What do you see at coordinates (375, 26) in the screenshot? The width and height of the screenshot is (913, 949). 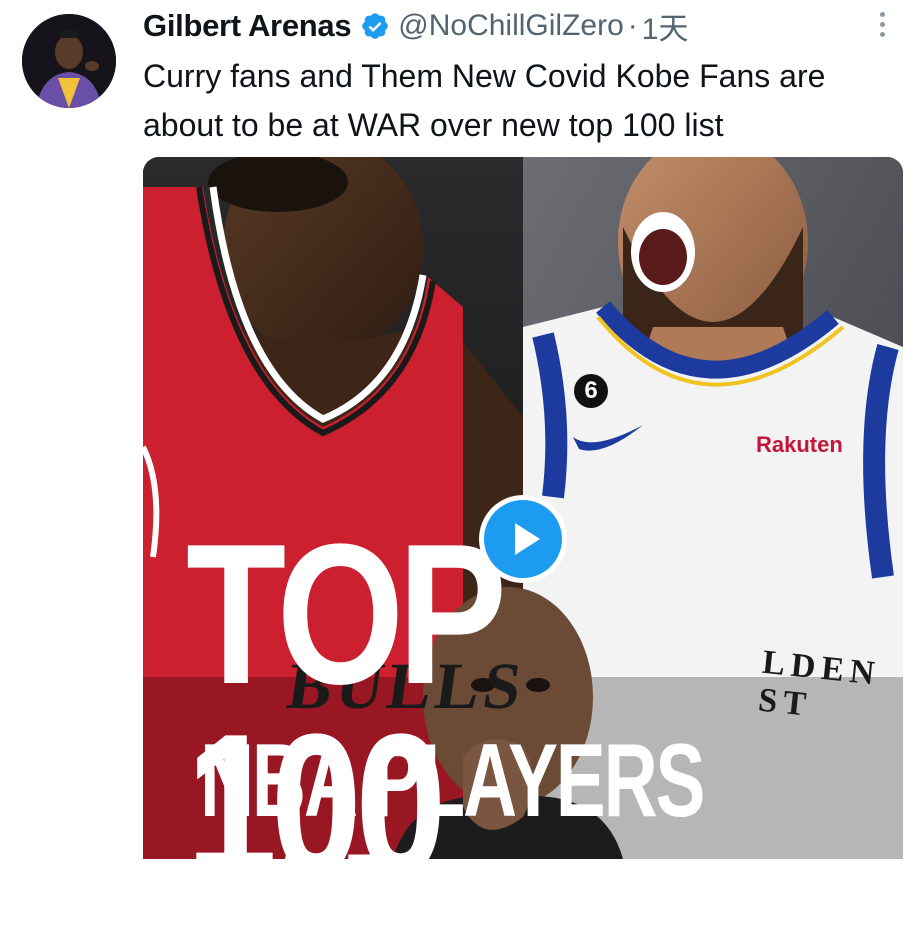 I see `verified-badge-icon` at bounding box center [375, 26].